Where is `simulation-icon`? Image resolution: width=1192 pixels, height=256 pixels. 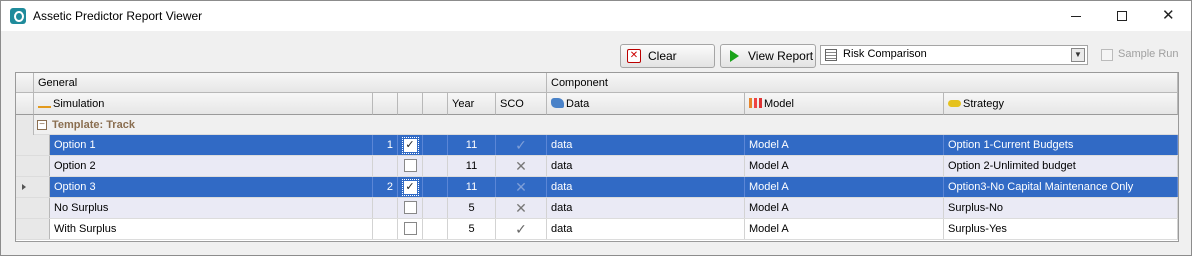
simulation-icon is located at coordinates (44, 103).